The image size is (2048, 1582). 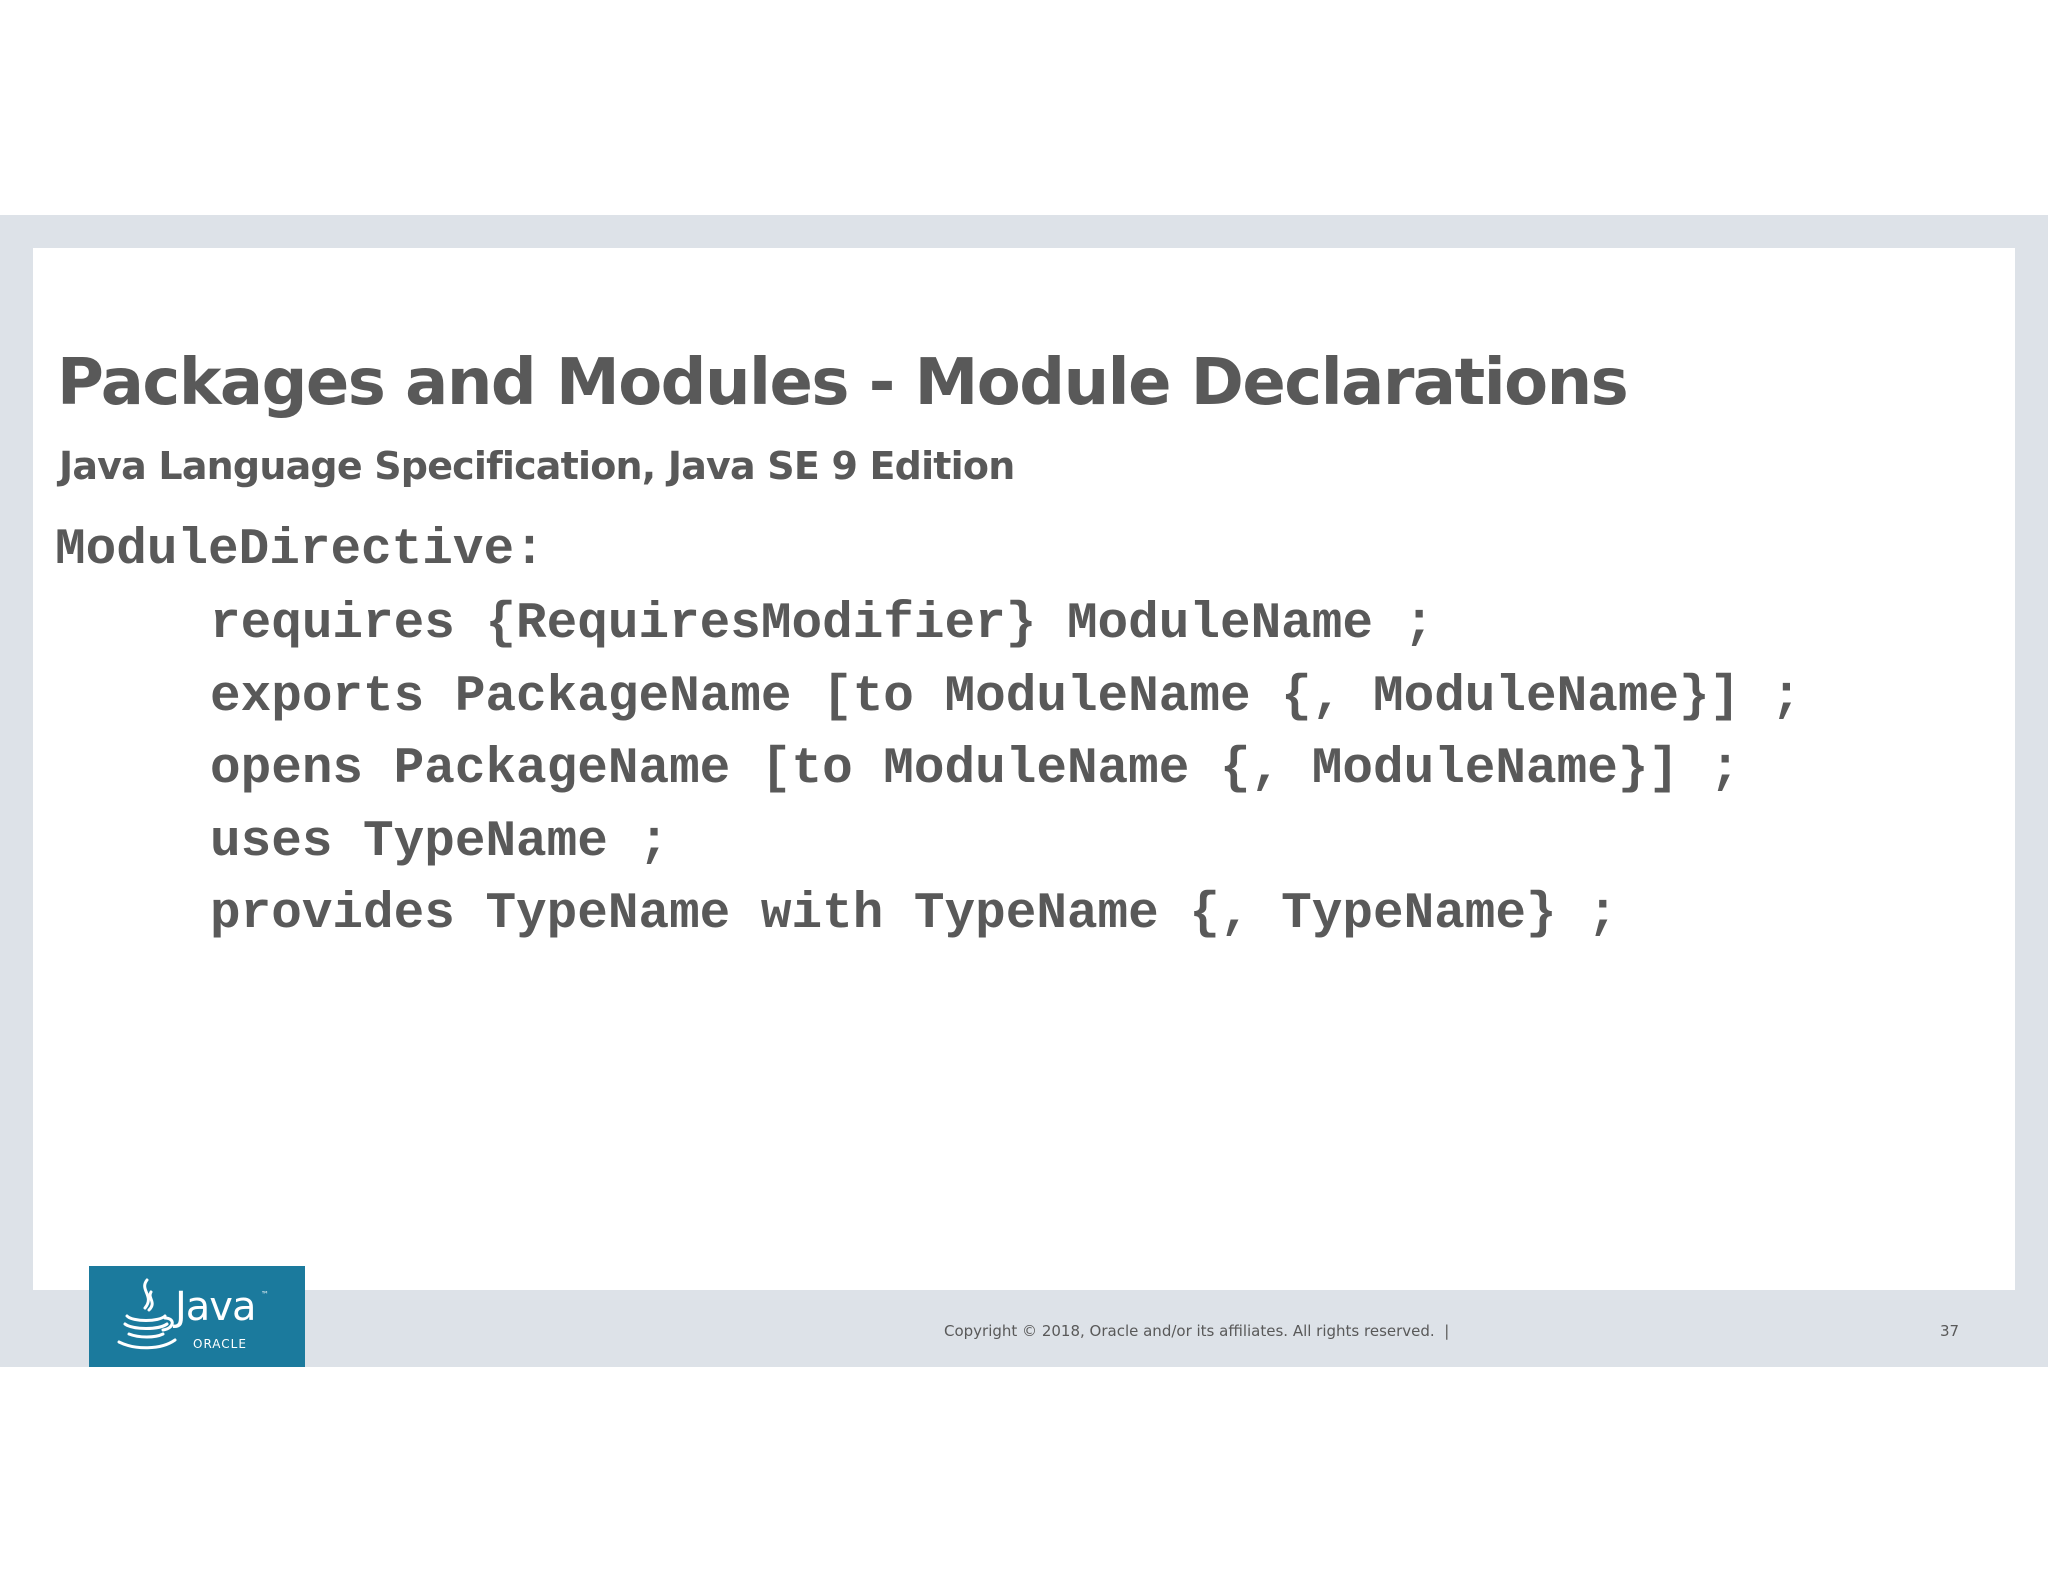 What do you see at coordinates (265, 1294) in the screenshot?
I see `logo-trademark: ™` at bounding box center [265, 1294].